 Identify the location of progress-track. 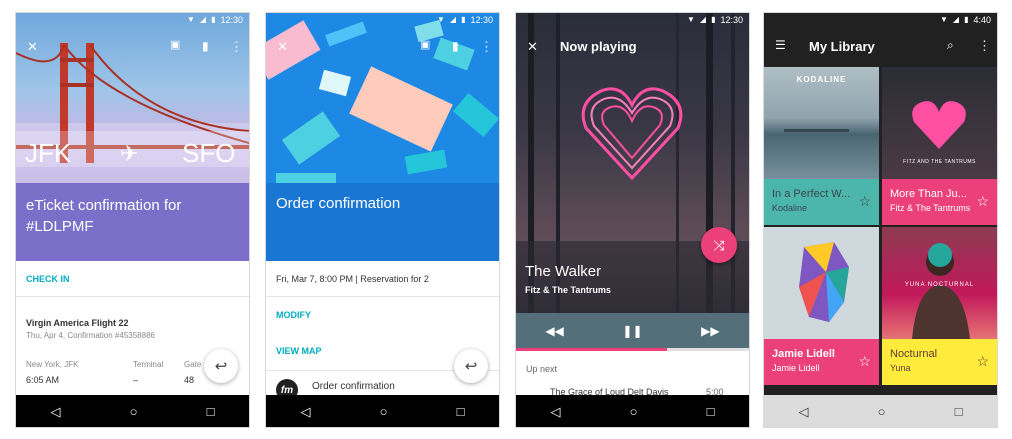
(632, 349).